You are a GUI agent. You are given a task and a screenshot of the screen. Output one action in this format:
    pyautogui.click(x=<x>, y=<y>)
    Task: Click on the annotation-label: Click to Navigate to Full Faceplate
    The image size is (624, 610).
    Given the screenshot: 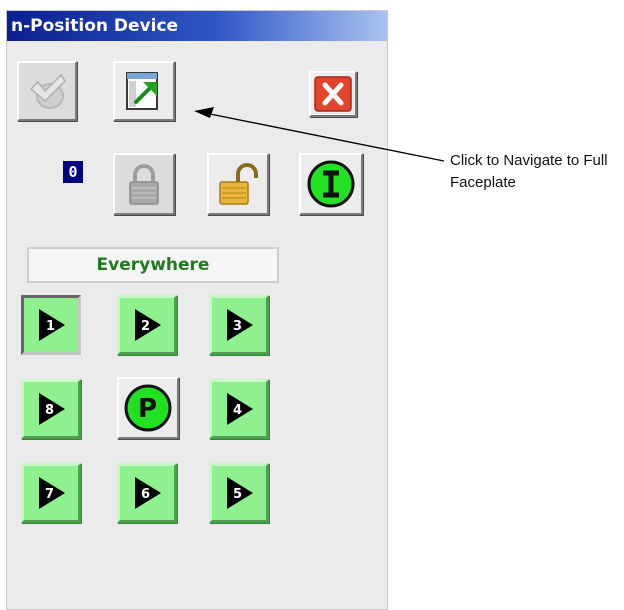 What is the action you would take?
    pyautogui.click(x=529, y=171)
    